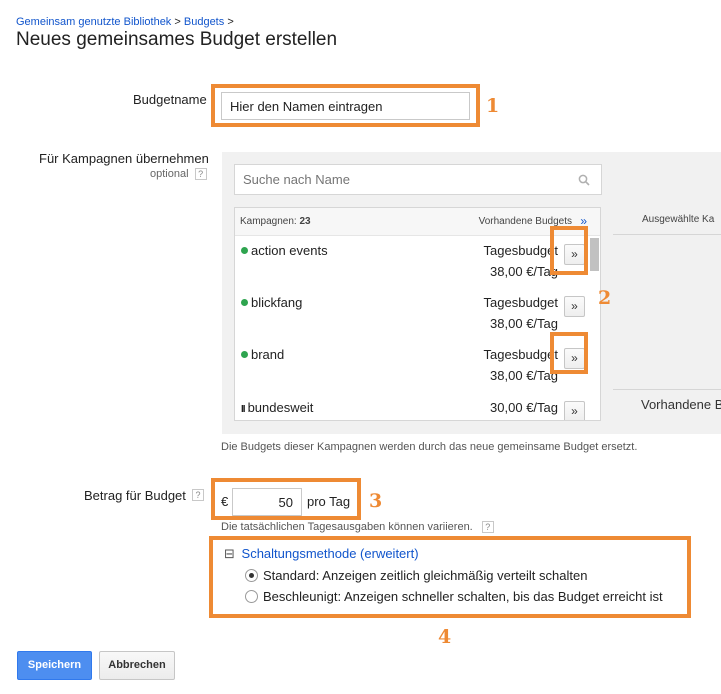 This screenshot has width=721, height=694. I want to click on annotation-number-1: 1, so click(493, 106).